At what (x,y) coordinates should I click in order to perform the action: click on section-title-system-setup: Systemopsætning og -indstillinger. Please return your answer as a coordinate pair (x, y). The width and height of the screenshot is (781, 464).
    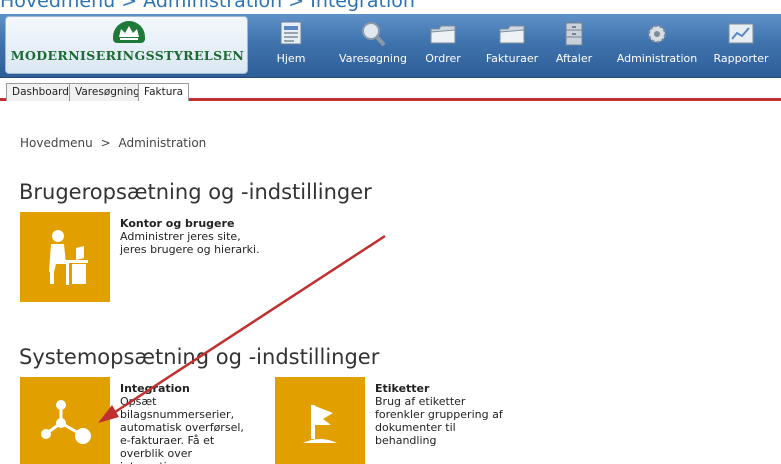
    Looking at the image, I should click on (199, 357).